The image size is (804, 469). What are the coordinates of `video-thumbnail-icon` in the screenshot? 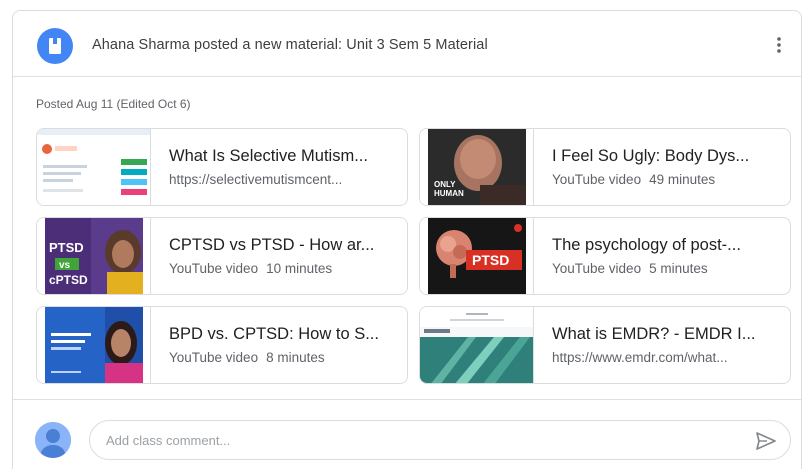 It's located at (94, 345).